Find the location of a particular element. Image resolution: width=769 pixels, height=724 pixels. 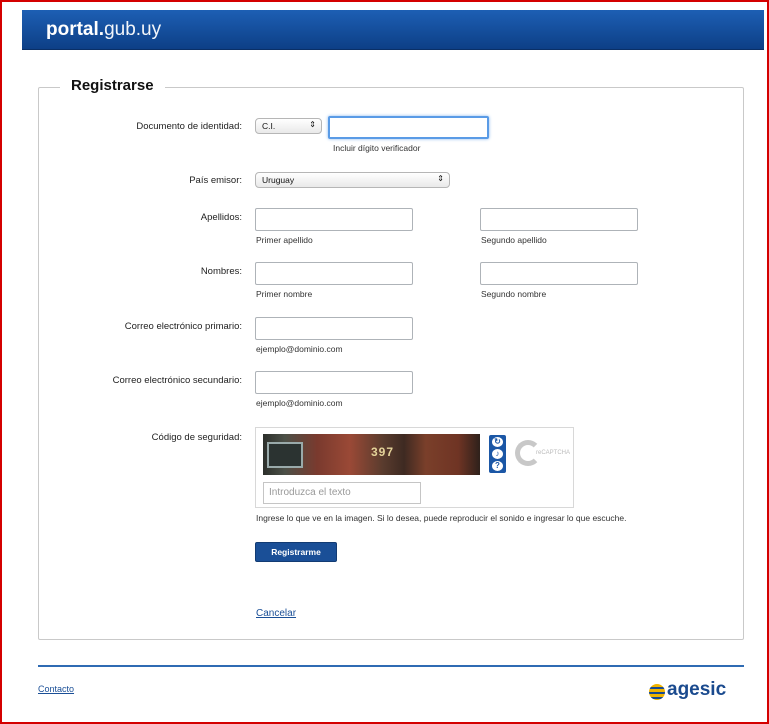

agesic-logo-icon is located at coordinates (657, 692).